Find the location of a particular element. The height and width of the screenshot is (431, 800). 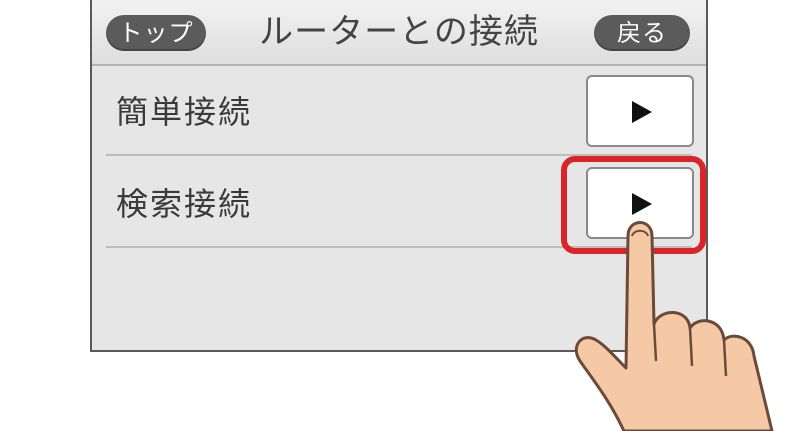

title-bar: トップ ルーターとの接続 戻る is located at coordinates (399, 33).